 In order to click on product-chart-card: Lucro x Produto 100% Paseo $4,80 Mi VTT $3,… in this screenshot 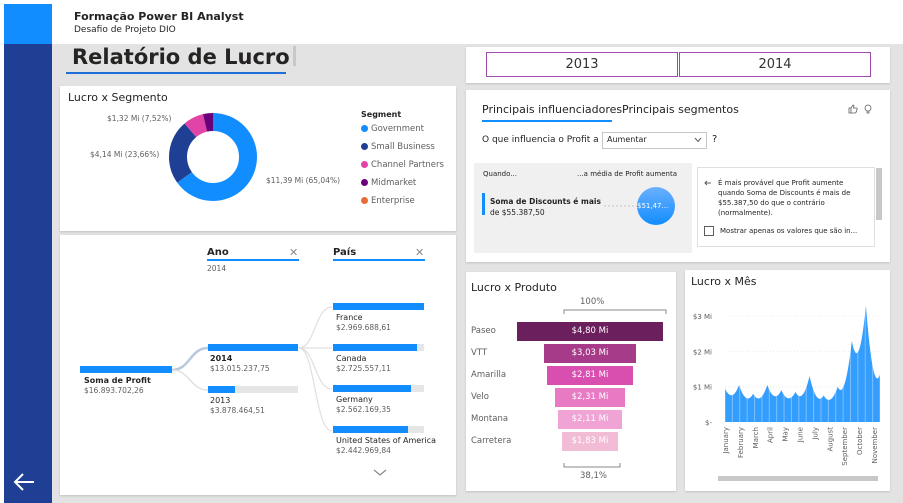, I will do `click(571, 381)`.